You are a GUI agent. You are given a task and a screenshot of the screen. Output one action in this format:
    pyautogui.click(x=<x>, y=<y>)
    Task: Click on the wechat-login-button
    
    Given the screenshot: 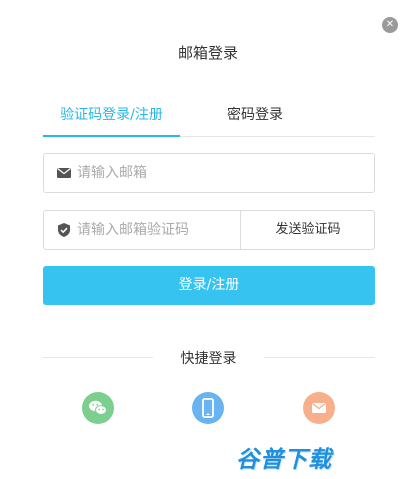 What is the action you would take?
    pyautogui.click(x=98, y=408)
    